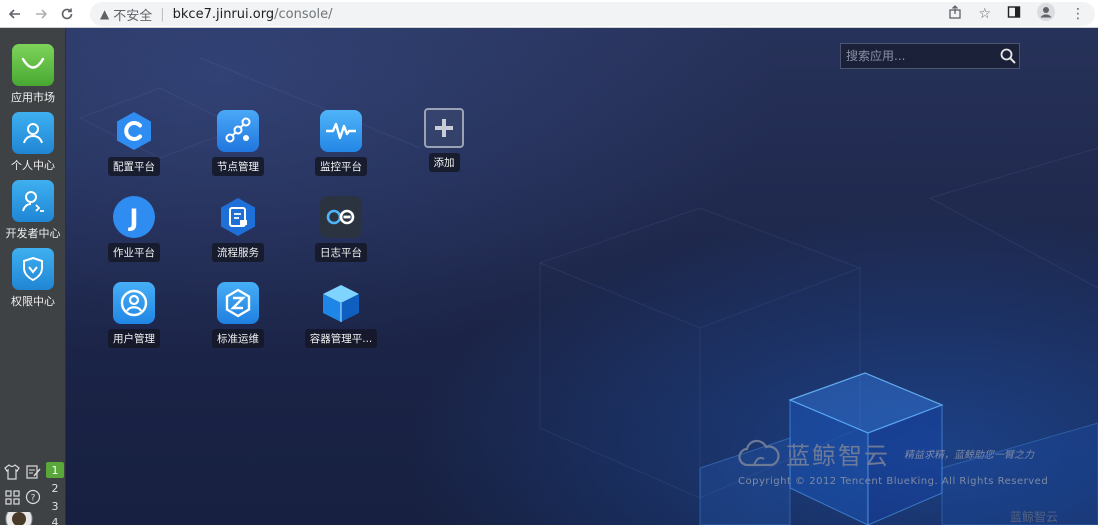  Describe the element at coordinates (238, 217) in the screenshot. I see `process-service-icon` at that location.